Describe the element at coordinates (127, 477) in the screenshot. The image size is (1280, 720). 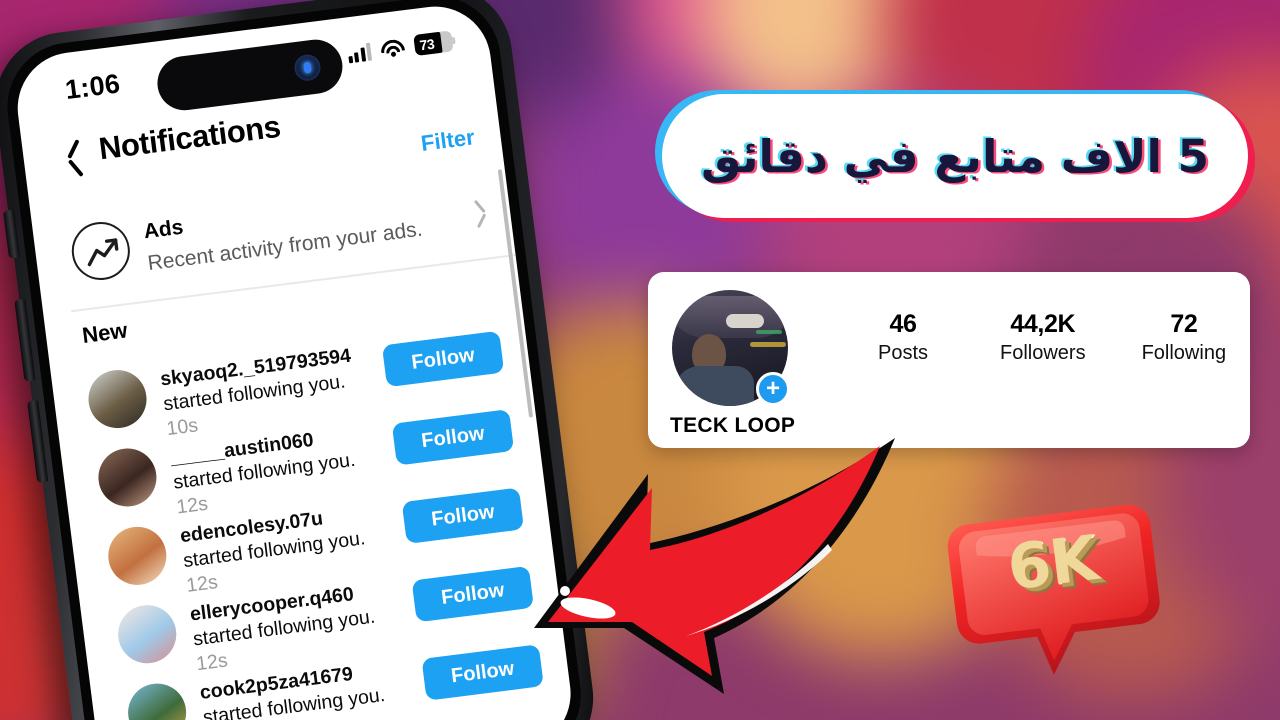
I see `woman-portrait-avatar` at that location.